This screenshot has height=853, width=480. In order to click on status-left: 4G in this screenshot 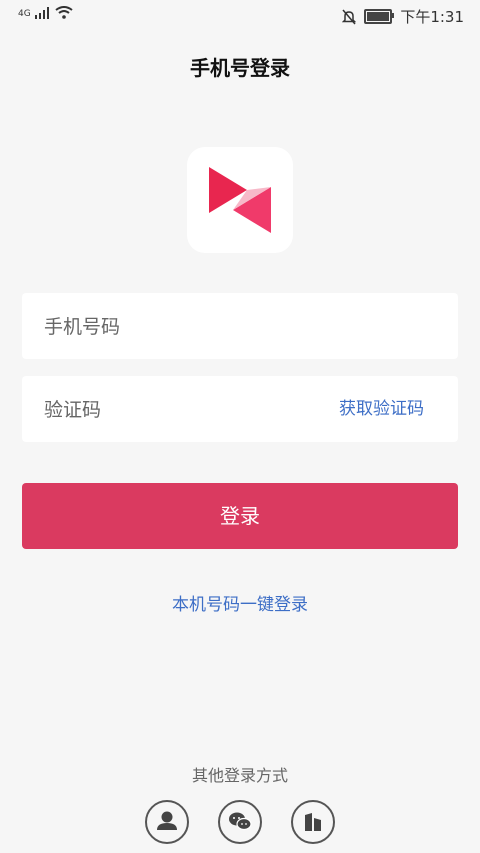, I will do `click(45, 12)`.